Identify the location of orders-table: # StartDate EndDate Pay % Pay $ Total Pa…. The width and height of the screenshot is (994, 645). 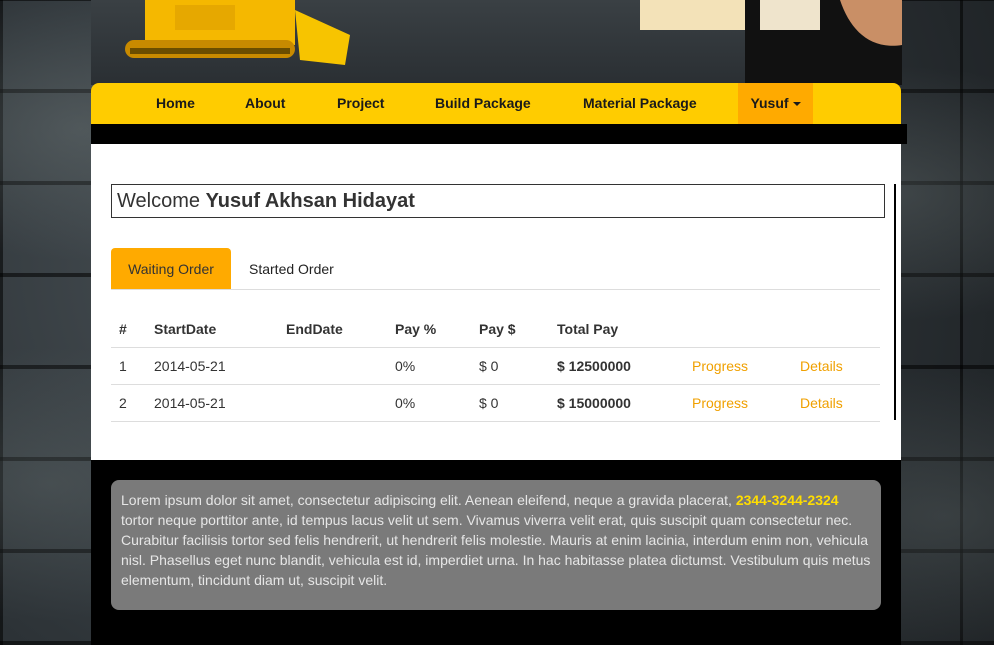
(495, 366).